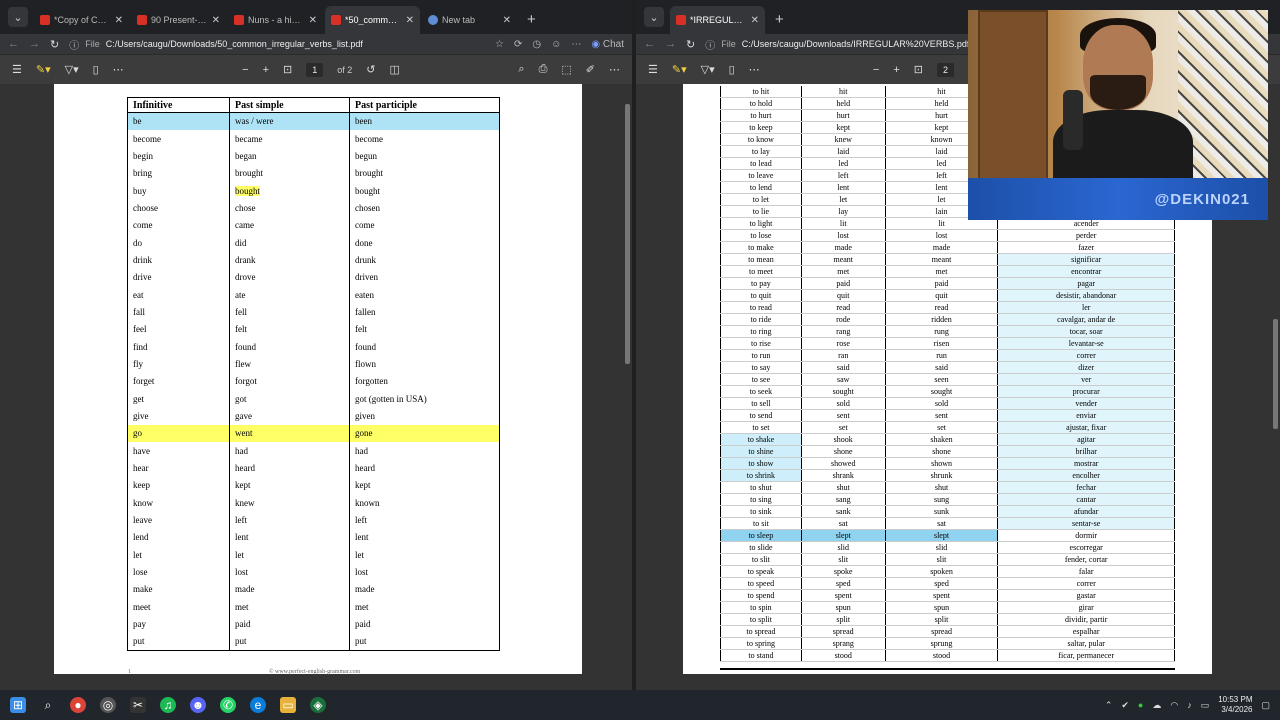  Describe the element at coordinates (288, 705) in the screenshot. I see `file-explorer-icon: ▭` at that location.